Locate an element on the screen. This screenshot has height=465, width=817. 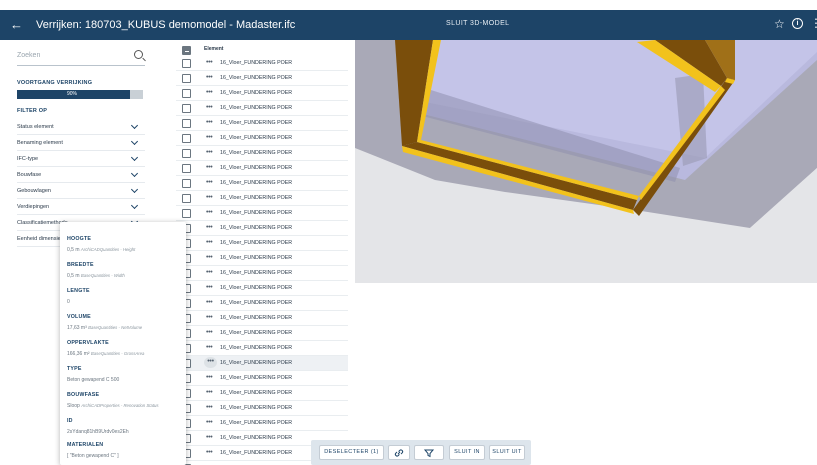
link-icon is located at coordinates (399, 453).